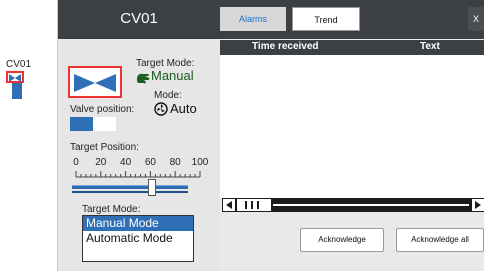 The image size is (484, 271). What do you see at coordinates (183, 108) in the screenshot?
I see `mode-value: Auto` at bounding box center [183, 108].